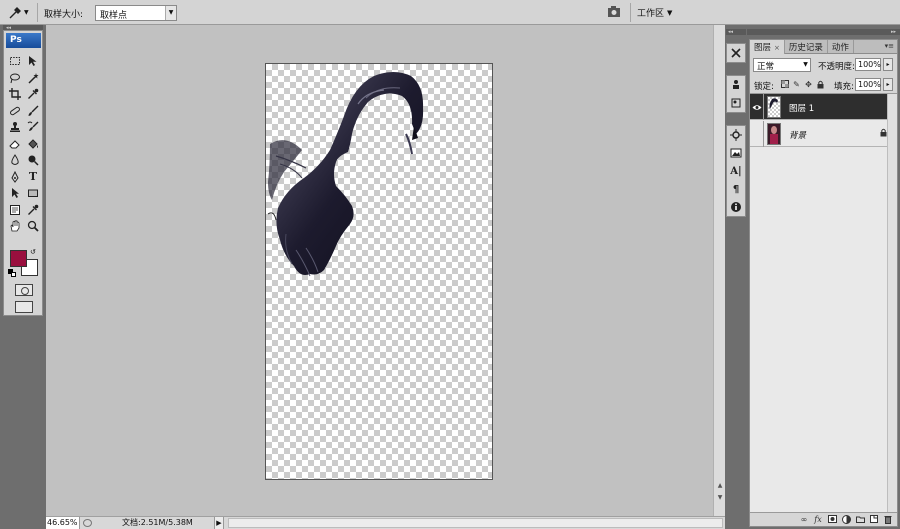  Describe the element at coordinates (736, 85) in the screenshot. I see `clone-source-panel-icon` at that location.